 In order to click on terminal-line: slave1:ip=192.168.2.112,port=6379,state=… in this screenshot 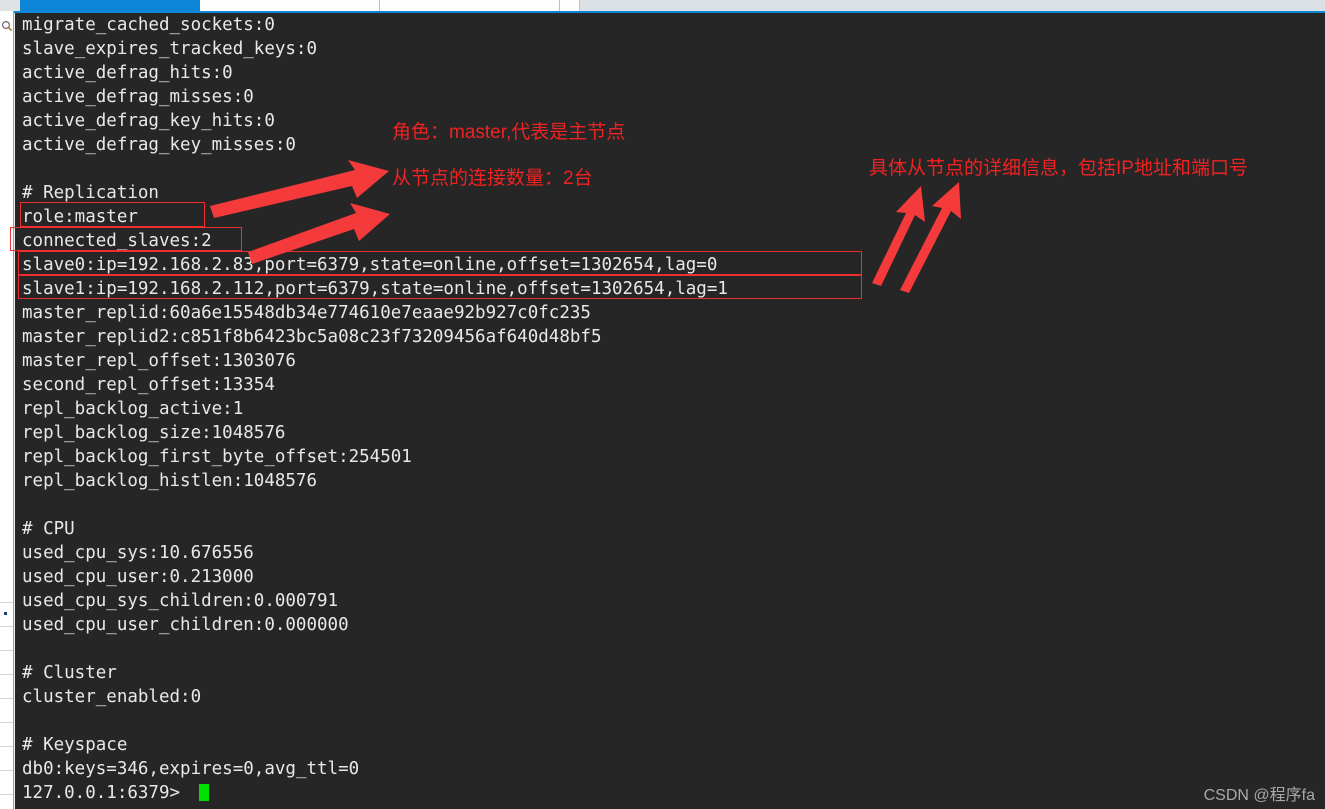, I will do `click(375, 289)`.